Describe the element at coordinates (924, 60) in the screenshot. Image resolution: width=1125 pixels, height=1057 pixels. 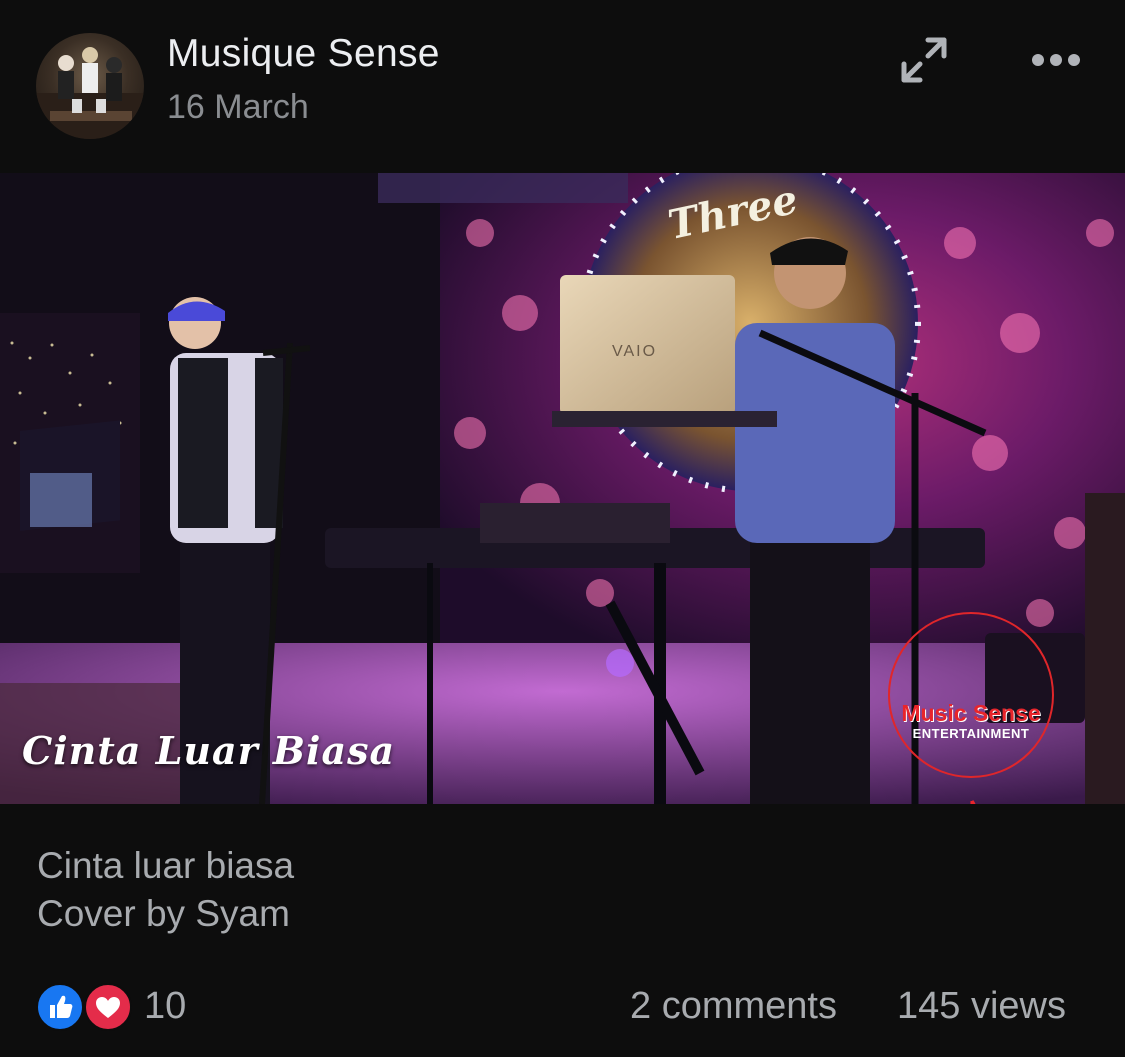
I see `expand-icon` at that location.